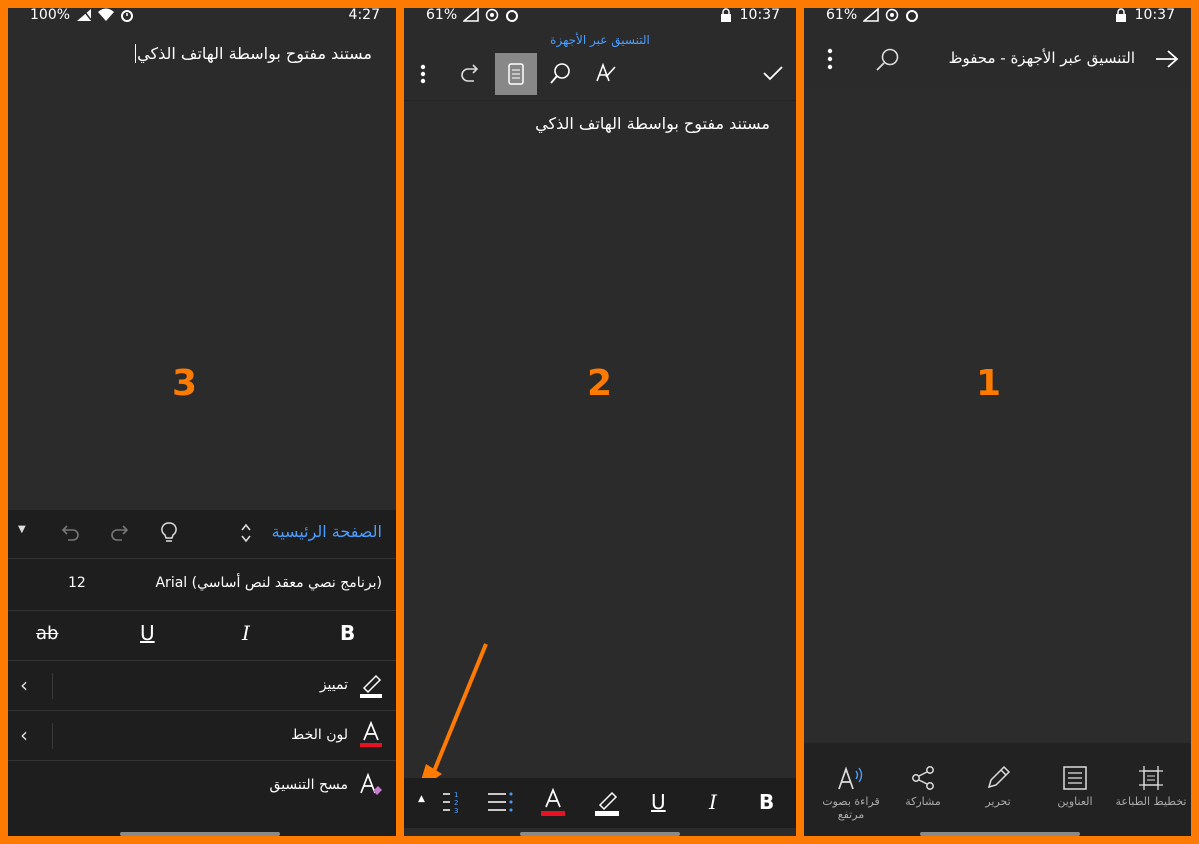  I want to click on font-color-row: ‹ لون الخط, so click(202, 735).